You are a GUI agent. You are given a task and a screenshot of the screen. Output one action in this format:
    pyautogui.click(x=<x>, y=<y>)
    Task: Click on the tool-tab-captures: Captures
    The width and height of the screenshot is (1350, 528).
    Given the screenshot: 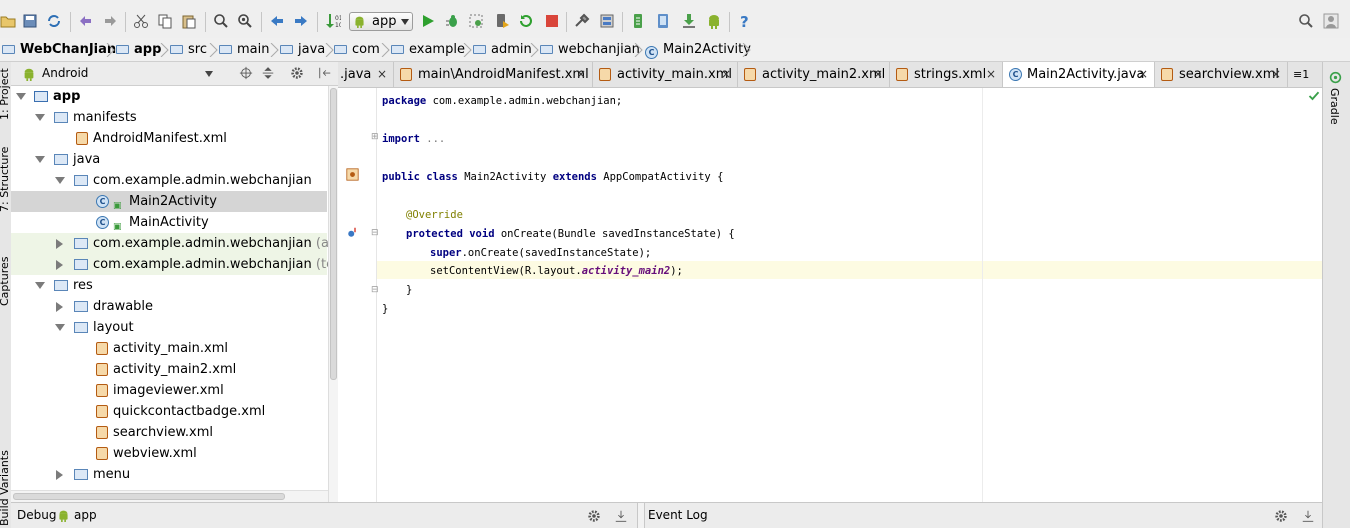 What is the action you would take?
    pyautogui.click(x=5, y=281)
    